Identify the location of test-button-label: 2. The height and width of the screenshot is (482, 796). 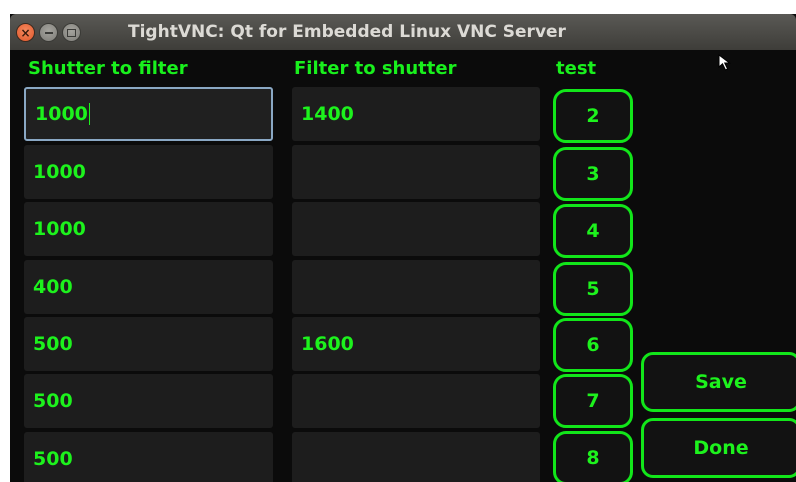
(593, 116).